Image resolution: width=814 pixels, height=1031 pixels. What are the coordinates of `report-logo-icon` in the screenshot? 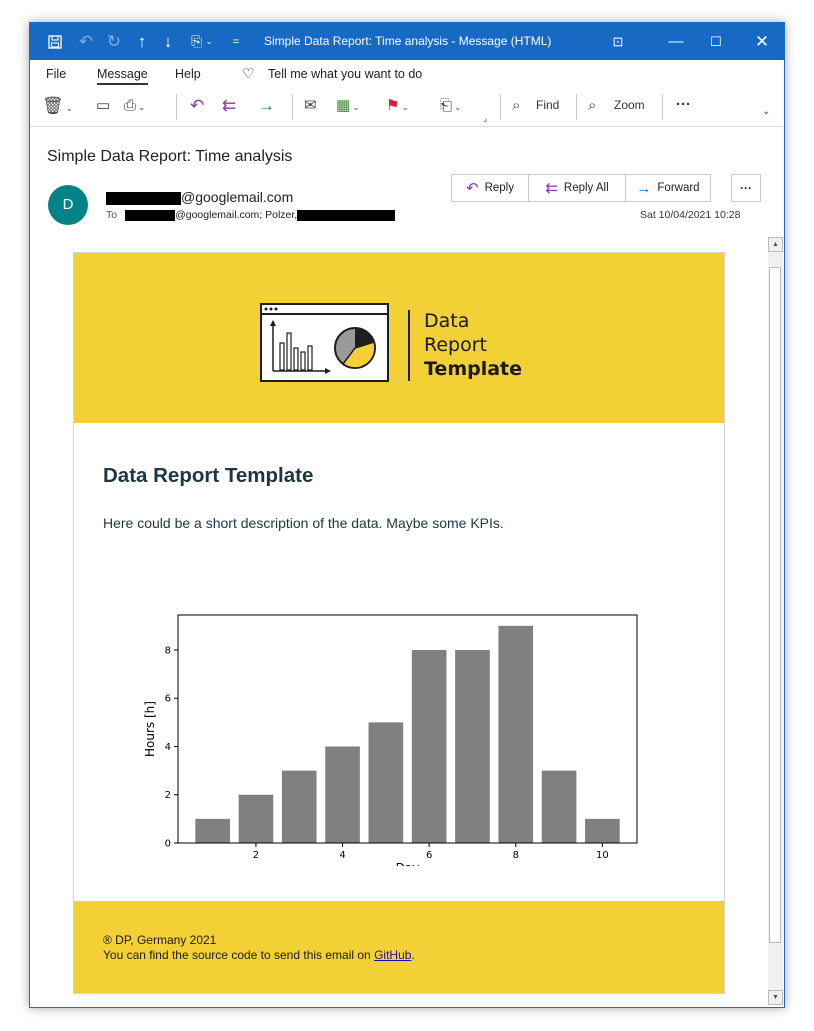 It's located at (324, 342).